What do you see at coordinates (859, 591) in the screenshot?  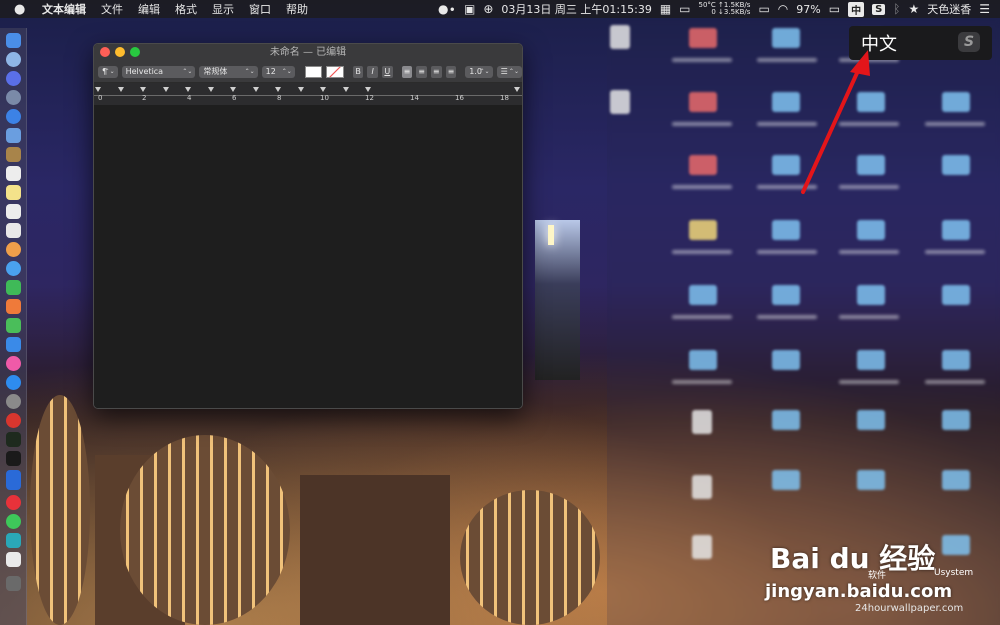 I see `baidu-url-watermark: jingyan.baidu.com` at bounding box center [859, 591].